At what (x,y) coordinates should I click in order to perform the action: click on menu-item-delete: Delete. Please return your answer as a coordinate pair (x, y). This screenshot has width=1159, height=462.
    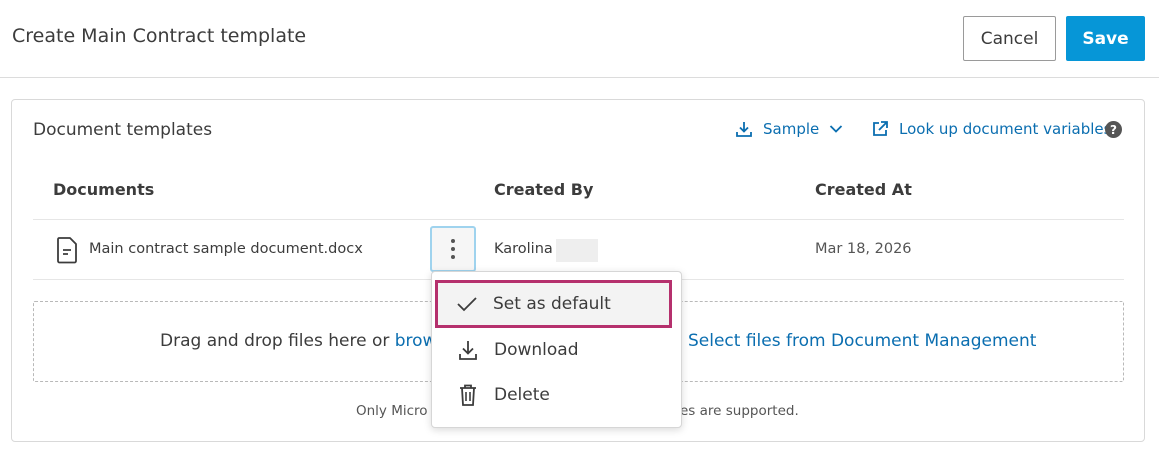
    Looking at the image, I should click on (556, 394).